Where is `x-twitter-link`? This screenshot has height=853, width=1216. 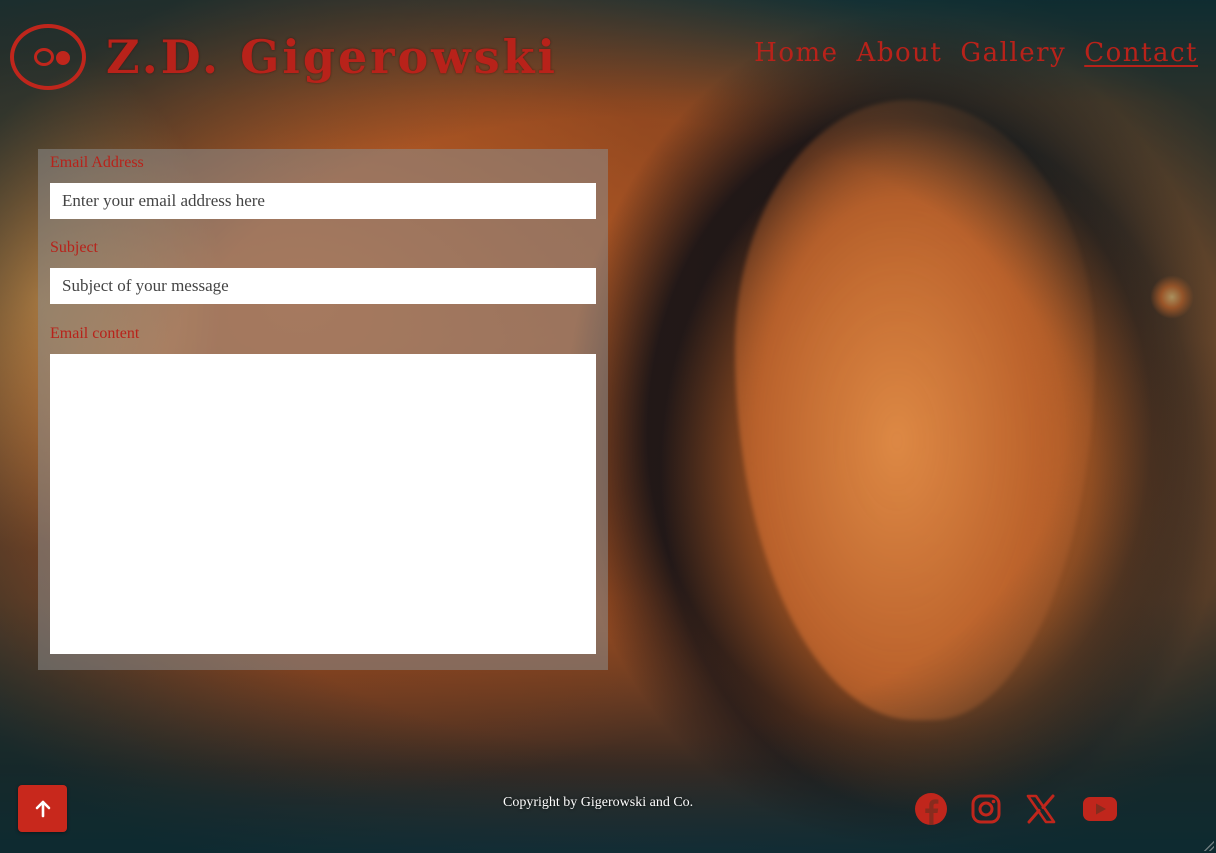
x-twitter-link is located at coordinates (1041, 809).